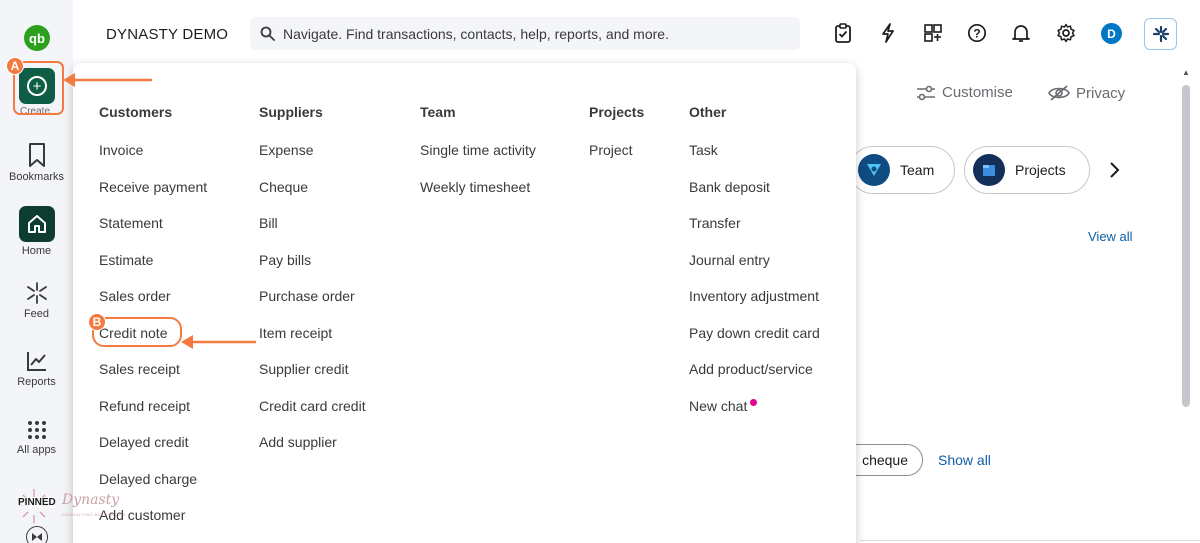 The width and height of the screenshot is (1200, 543). Describe the element at coordinates (267, 33) in the screenshot. I see `search-icon` at that location.